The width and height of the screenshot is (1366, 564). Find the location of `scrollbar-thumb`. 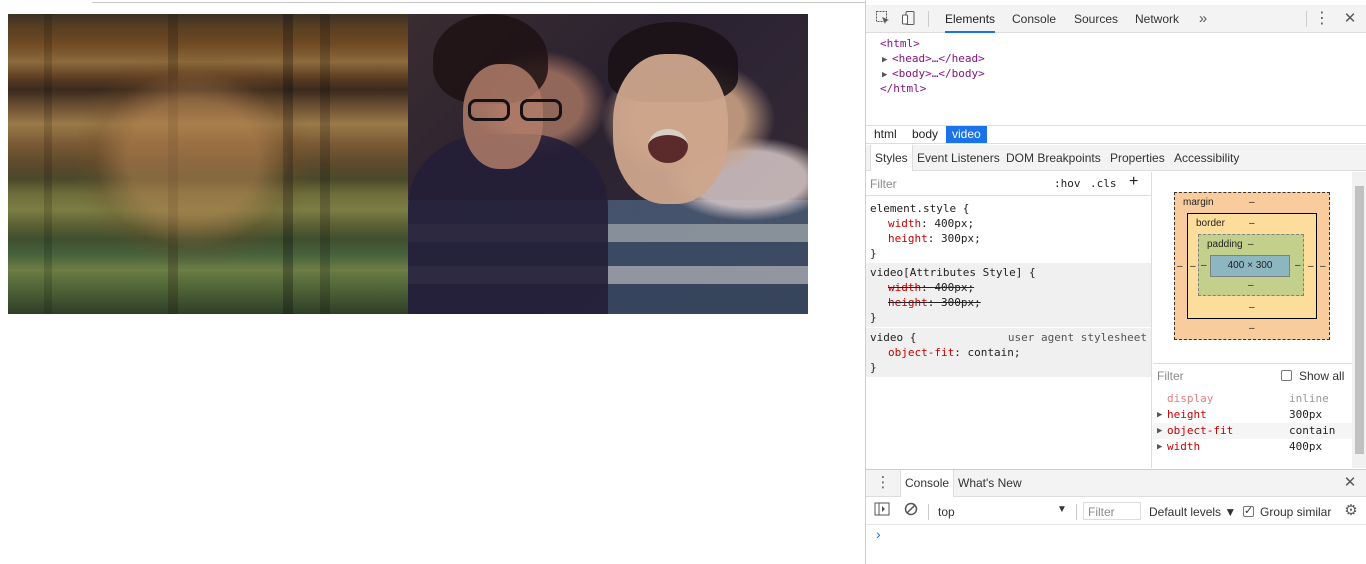

scrollbar-thumb is located at coordinates (1359, 320).